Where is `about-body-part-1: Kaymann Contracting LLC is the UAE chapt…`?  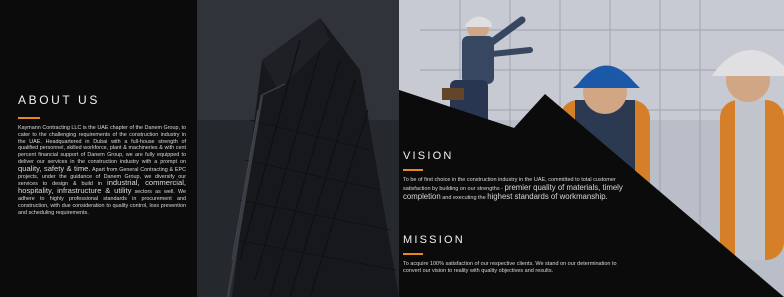
about-body-part-1: Kaymann Contracting LLC is the UAE chapt… is located at coordinates (102, 145).